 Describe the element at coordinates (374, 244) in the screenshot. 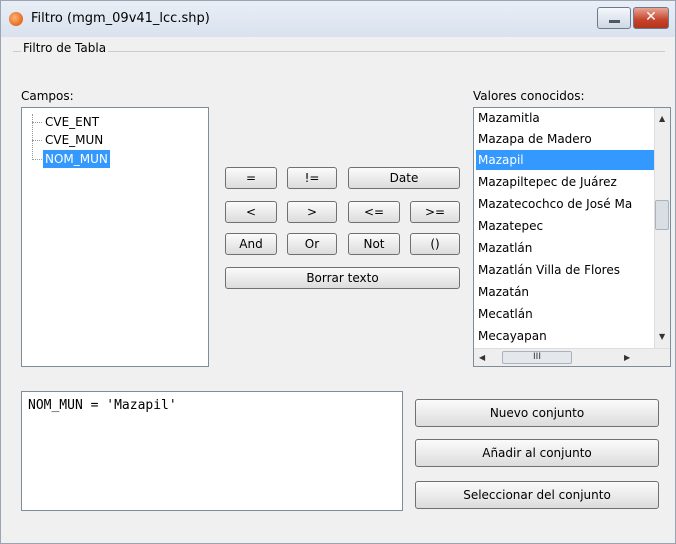

I see `not-button: Not` at that location.